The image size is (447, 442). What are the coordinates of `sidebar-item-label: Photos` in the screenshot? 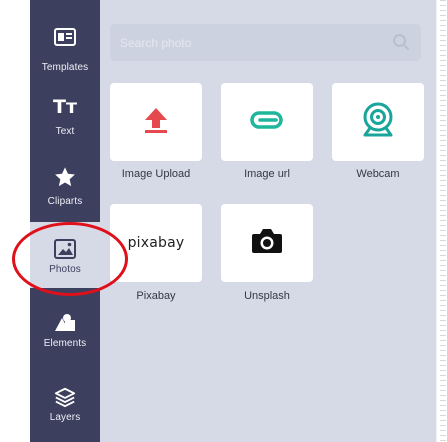 It's located at (65, 269).